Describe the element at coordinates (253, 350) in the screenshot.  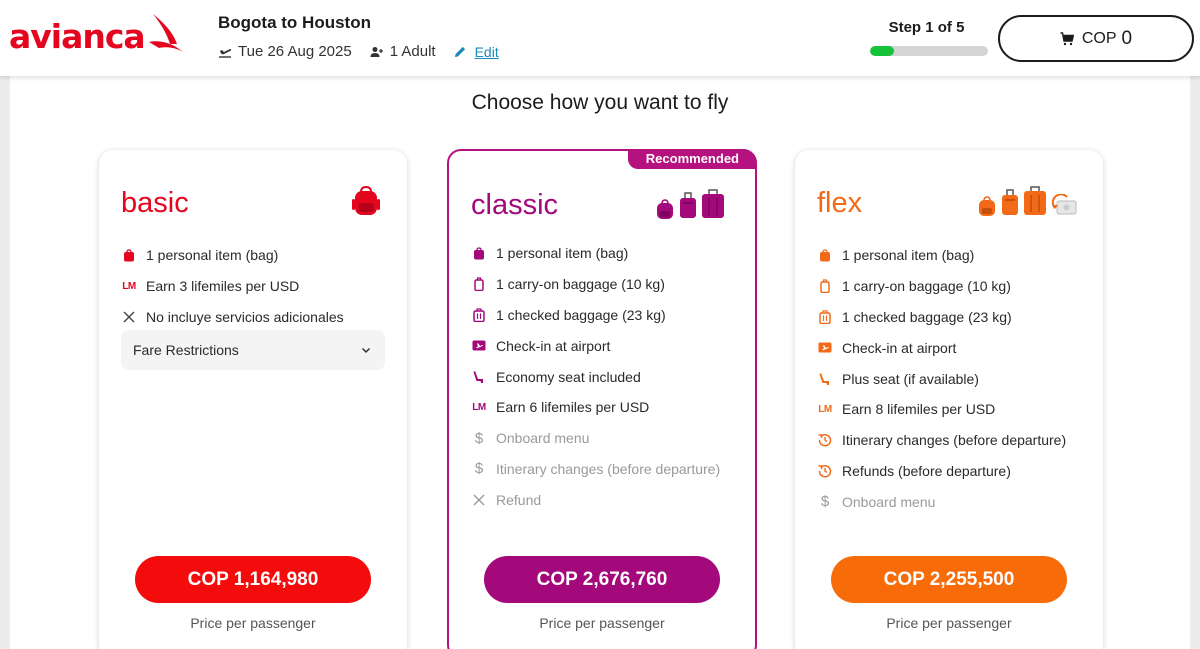
I see `fare-restrictions-dropdown: Fare Restrictions` at that location.